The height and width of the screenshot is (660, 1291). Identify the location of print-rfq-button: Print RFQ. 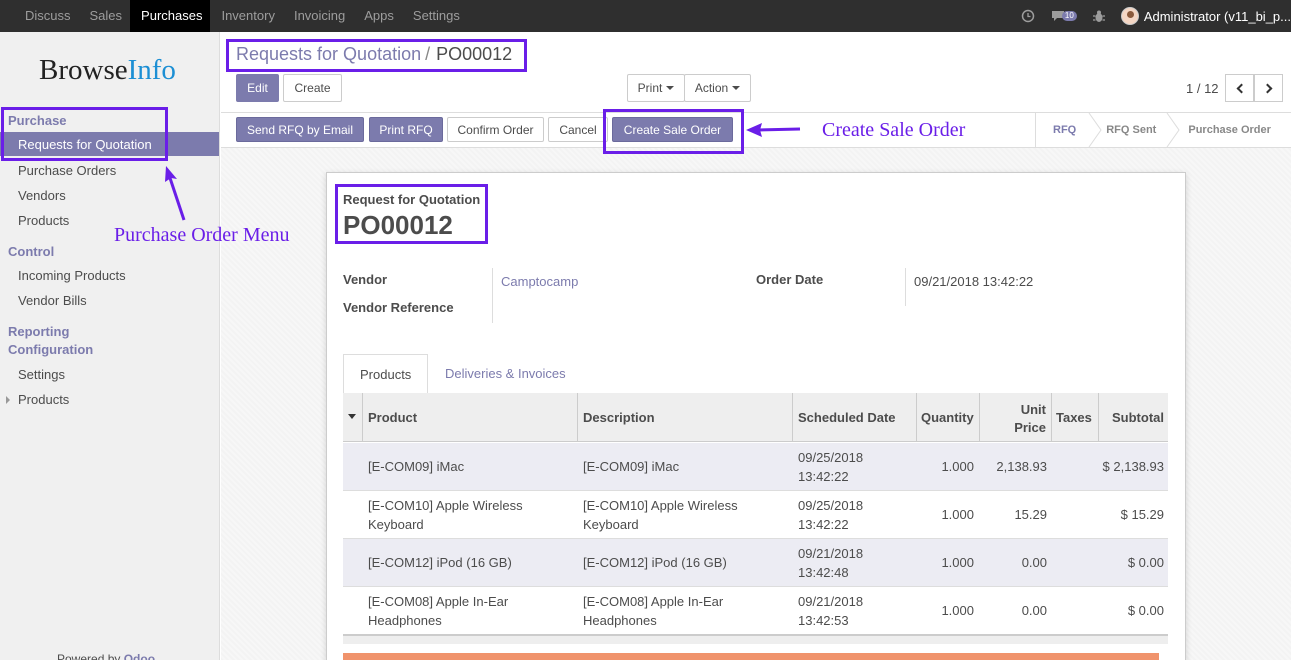
(406, 129).